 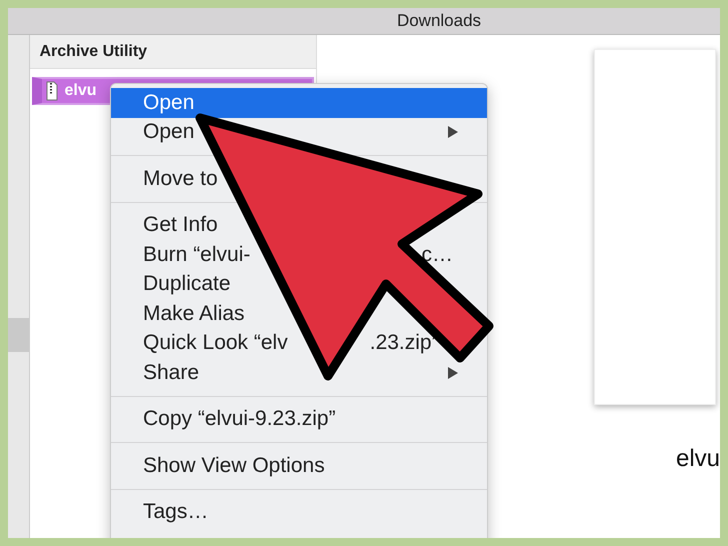 What do you see at coordinates (93, 51) in the screenshot?
I see `column-title: Archive Utility` at bounding box center [93, 51].